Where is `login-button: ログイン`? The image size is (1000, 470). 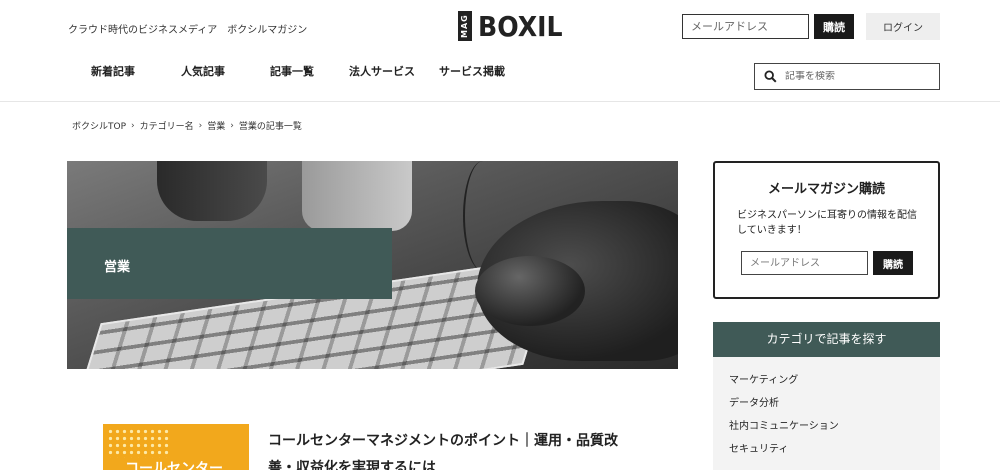 login-button: ログイン is located at coordinates (903, 26).